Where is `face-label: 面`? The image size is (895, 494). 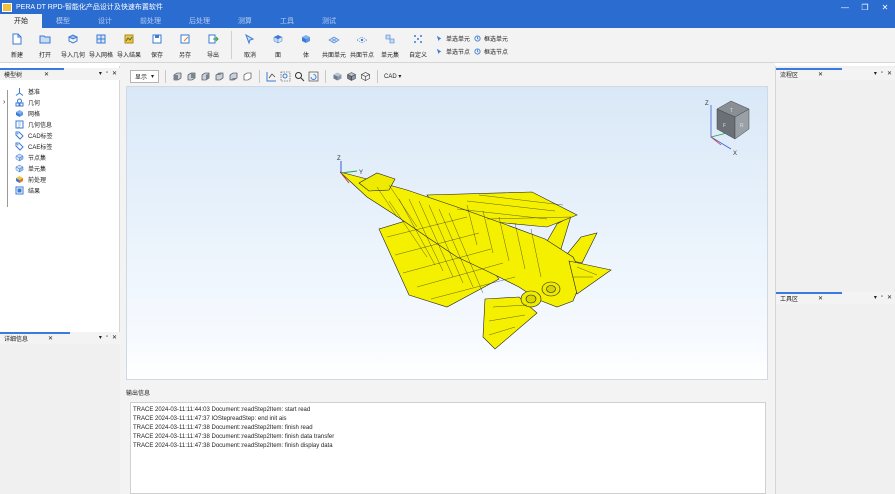 face-label: 面 is located at coordinates (277, 56).